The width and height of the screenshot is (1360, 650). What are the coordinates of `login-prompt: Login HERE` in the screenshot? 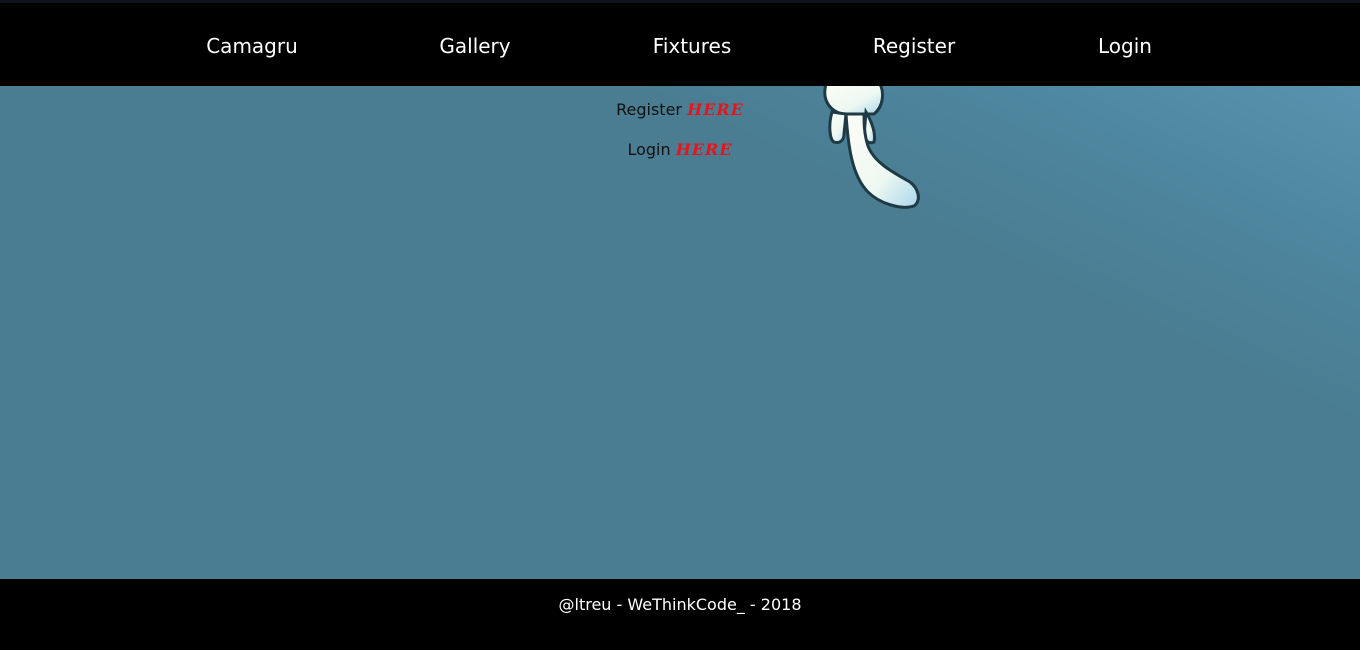 It's located at (680, 149).